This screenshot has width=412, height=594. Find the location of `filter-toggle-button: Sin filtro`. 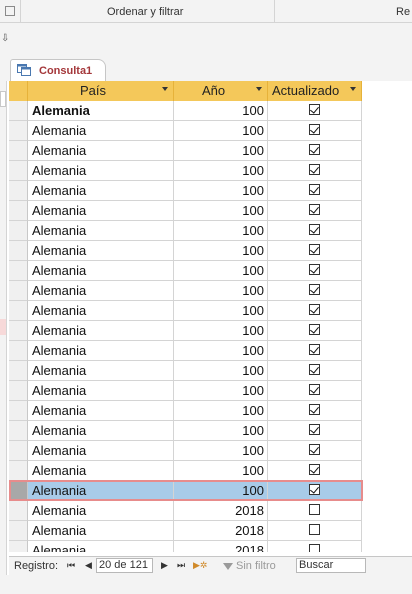

filter-toggle-button: Sin filtro is located at coordinates (249, 566).